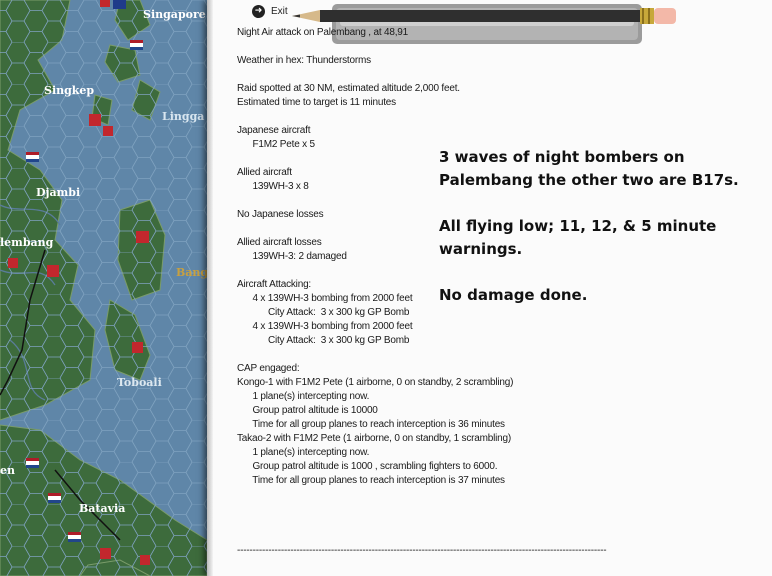 The image size is (772, 576). I want to click on exit-button: ➜ Exit, so click(270, 11).